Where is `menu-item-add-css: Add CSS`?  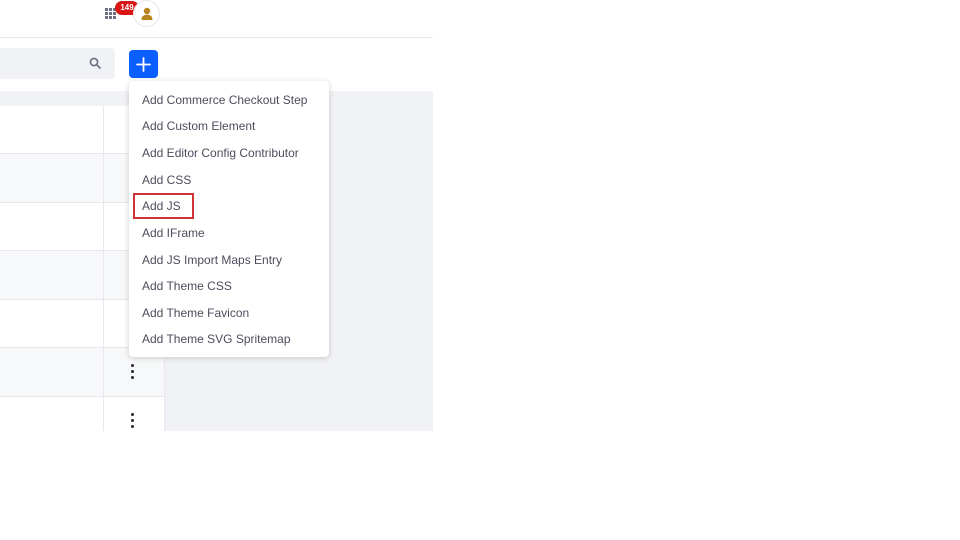 menu-item-add-css: Add CSS is located at coordinates (166, 180).